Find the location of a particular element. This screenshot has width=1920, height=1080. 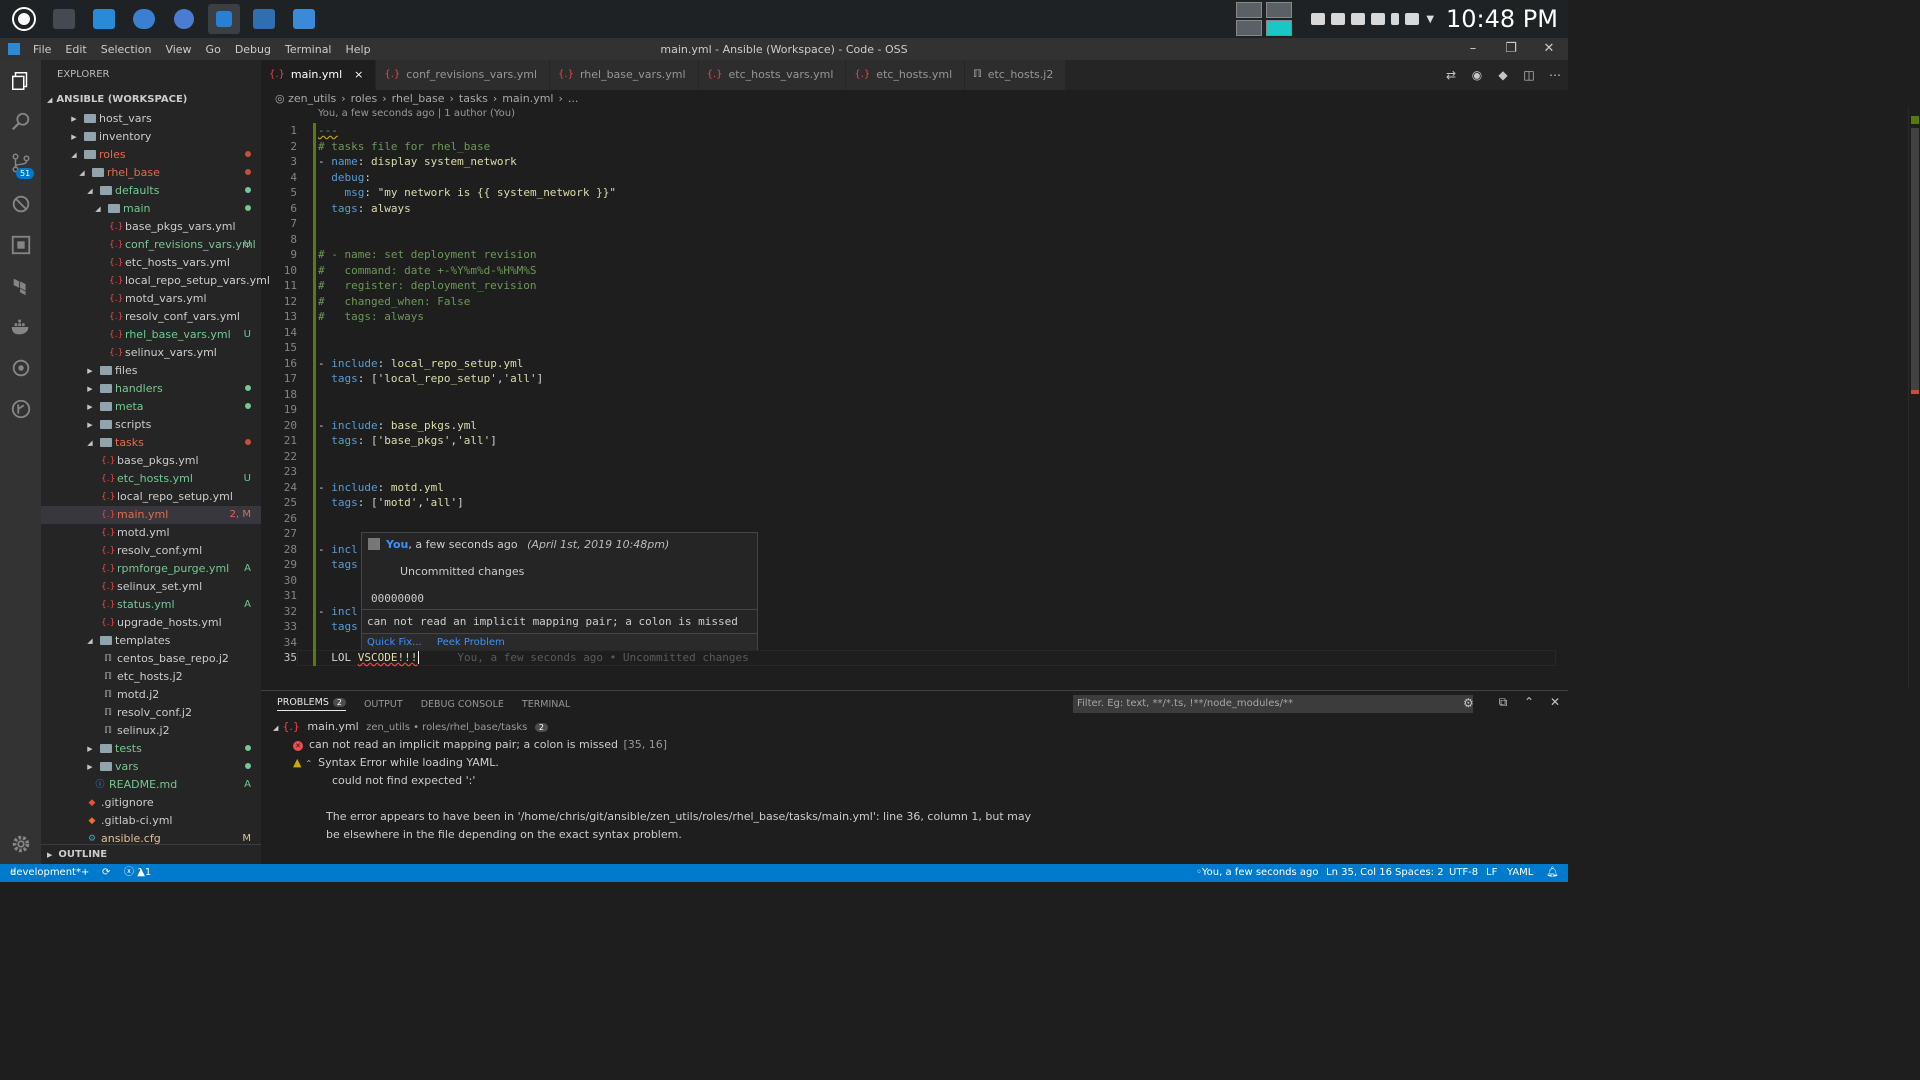

code-line: # tags: always is located at coordinates (371, 317).